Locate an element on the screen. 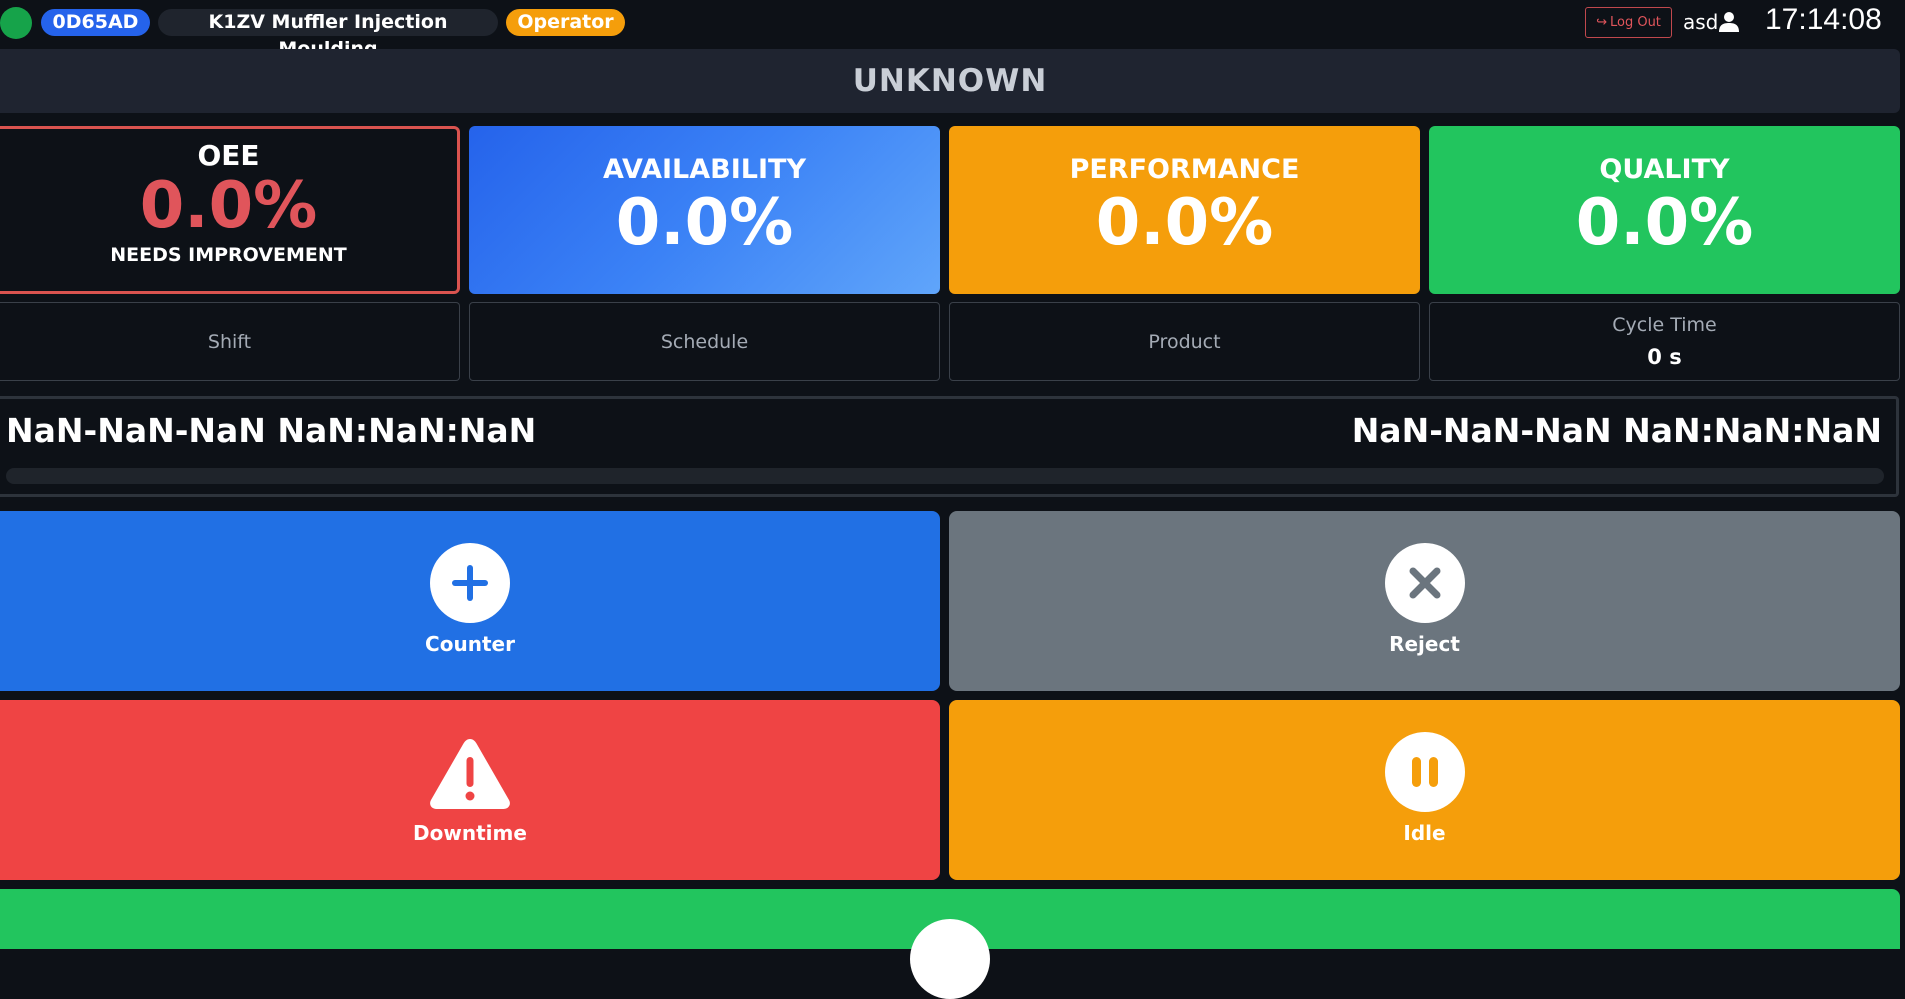 Image resolution: width=1905 pixels, height=999 pixels. machine-id-badge: 0D65AD is located at coordinates (95, 22).